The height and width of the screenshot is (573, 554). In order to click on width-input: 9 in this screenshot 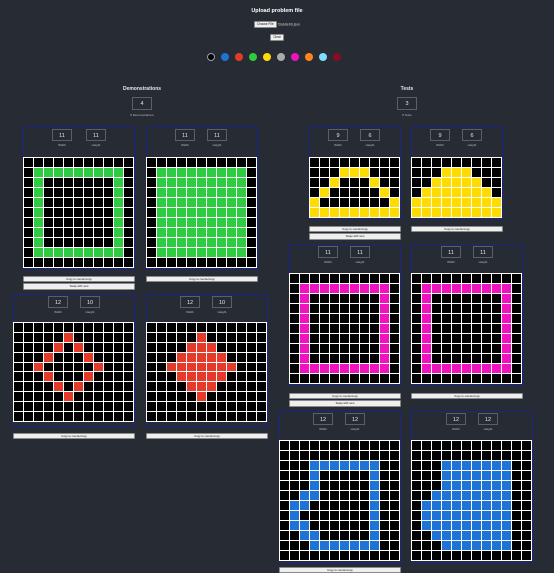, I will do `click(338, 135)`.